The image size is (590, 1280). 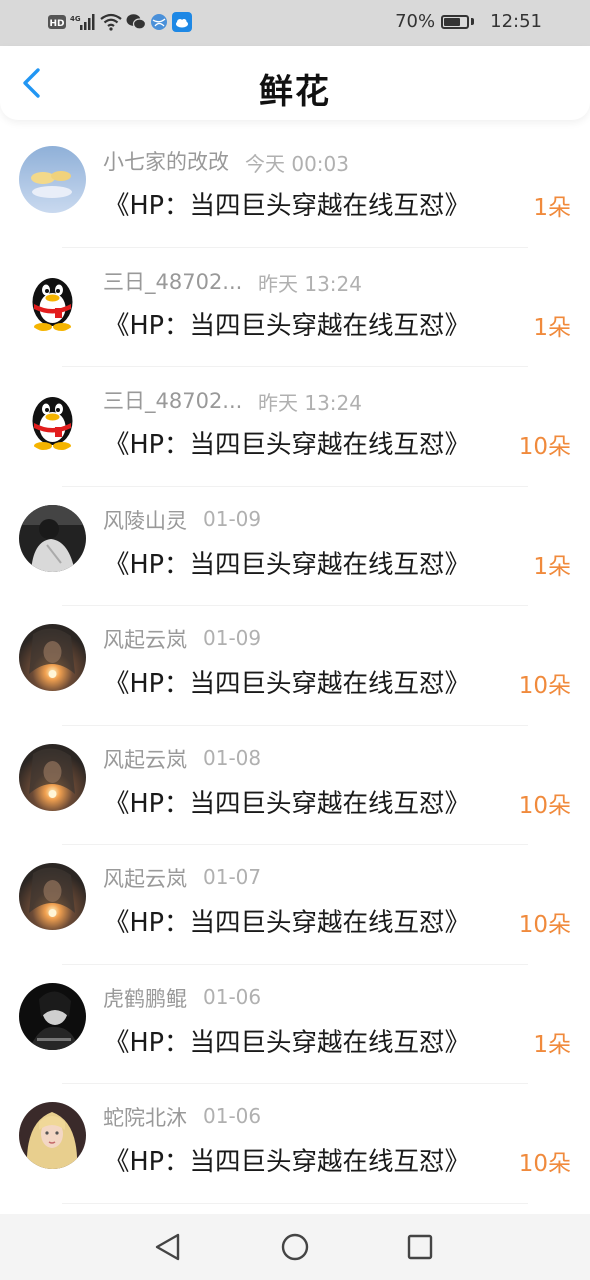 I want to click on cloud-avatar, so click(x=52, y=179).